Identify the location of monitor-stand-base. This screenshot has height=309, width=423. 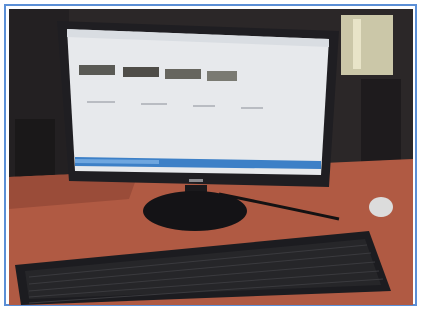
(195, 211).